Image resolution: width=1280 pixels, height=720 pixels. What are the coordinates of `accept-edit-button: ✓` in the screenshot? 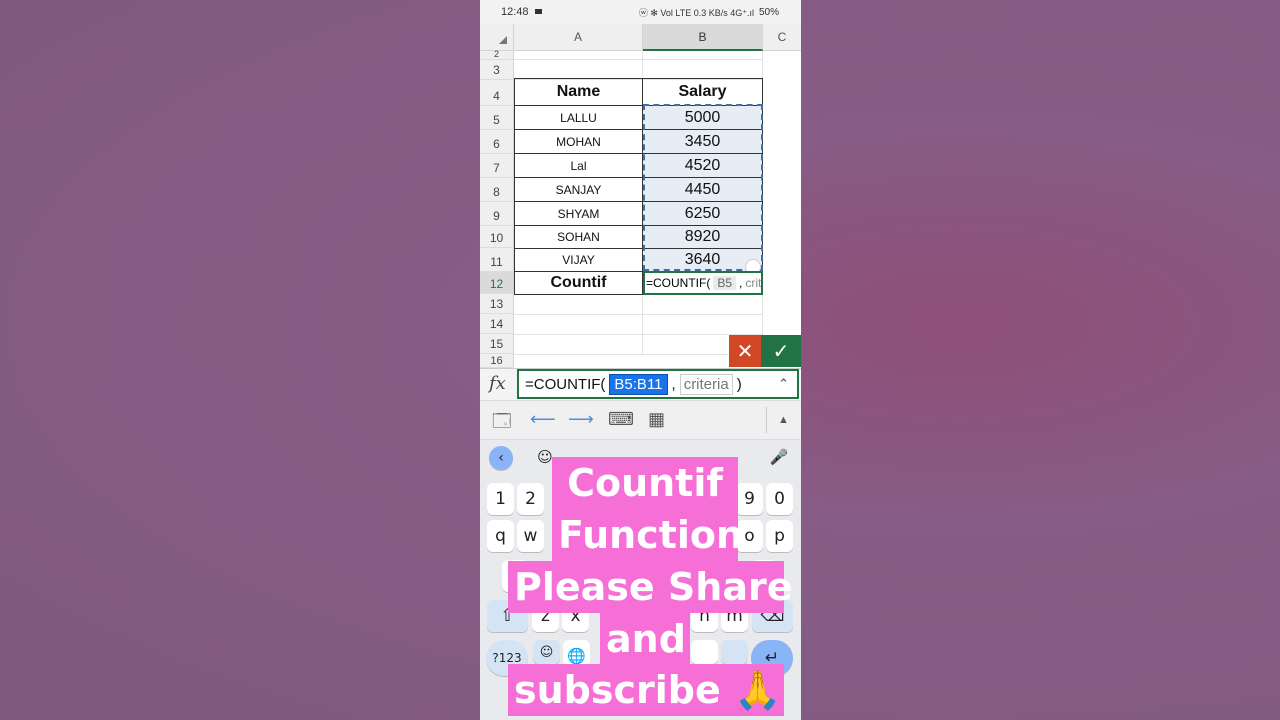 It's located at (781, 351).